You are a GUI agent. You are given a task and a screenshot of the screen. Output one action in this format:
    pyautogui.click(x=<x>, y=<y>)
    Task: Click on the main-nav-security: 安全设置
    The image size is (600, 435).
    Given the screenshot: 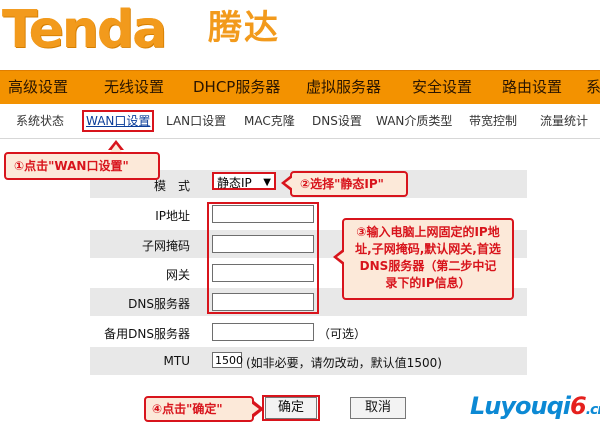 What is the action you would take?
    pyautogui.click(x=442, y=87)
    